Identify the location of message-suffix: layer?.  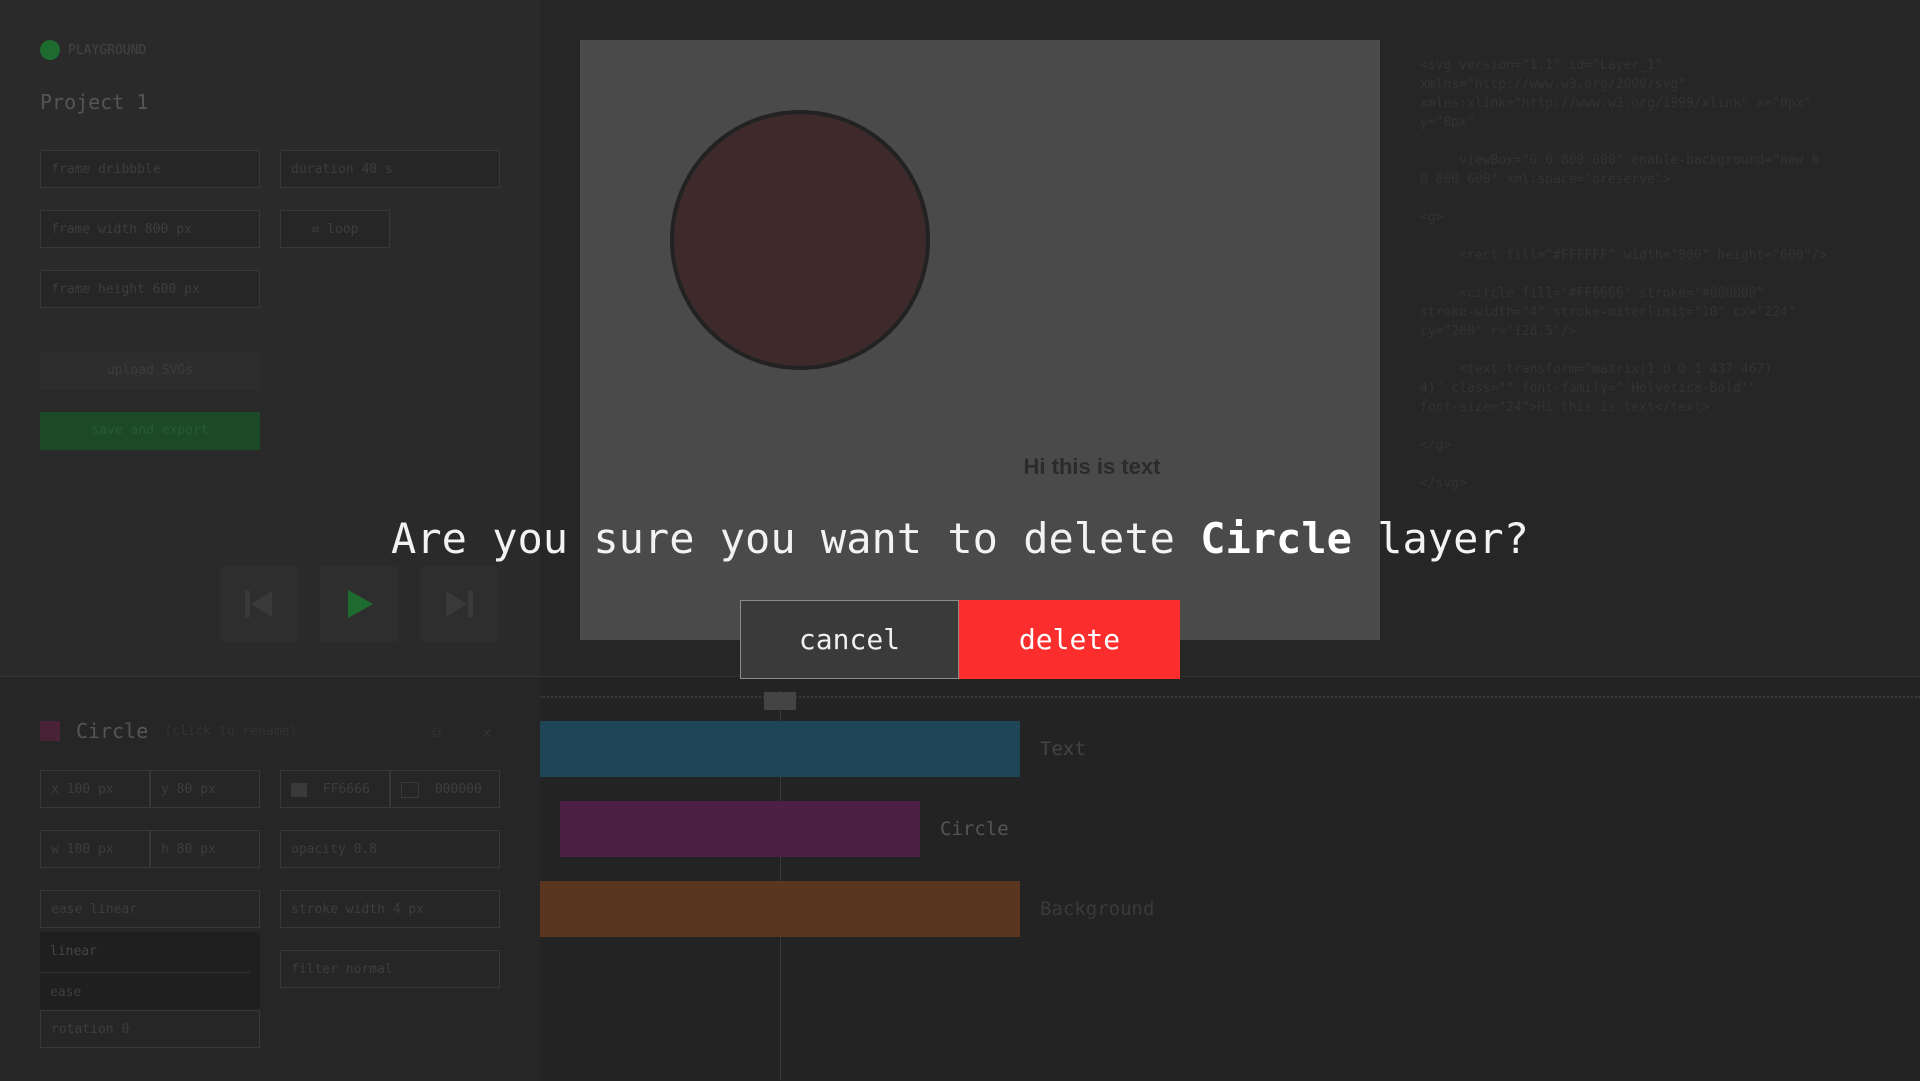
(1440, 538).